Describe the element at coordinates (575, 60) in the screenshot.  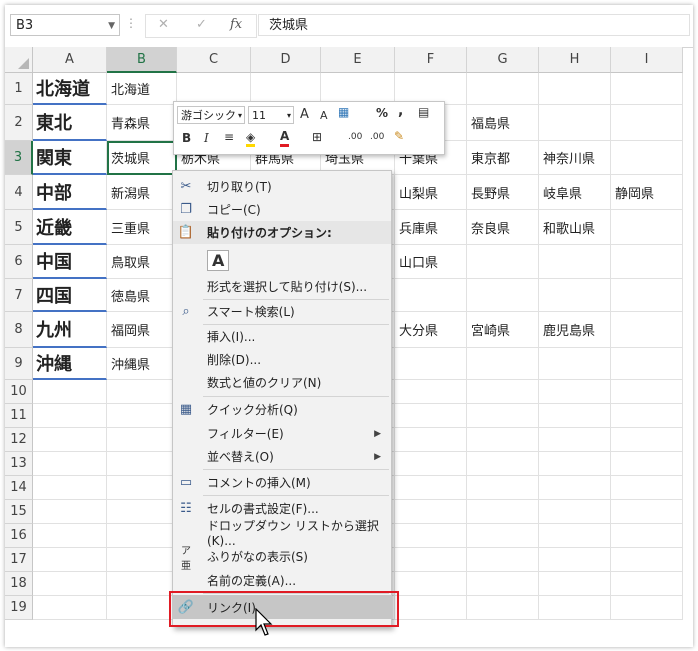
I see `column-header-h: H` at that location.